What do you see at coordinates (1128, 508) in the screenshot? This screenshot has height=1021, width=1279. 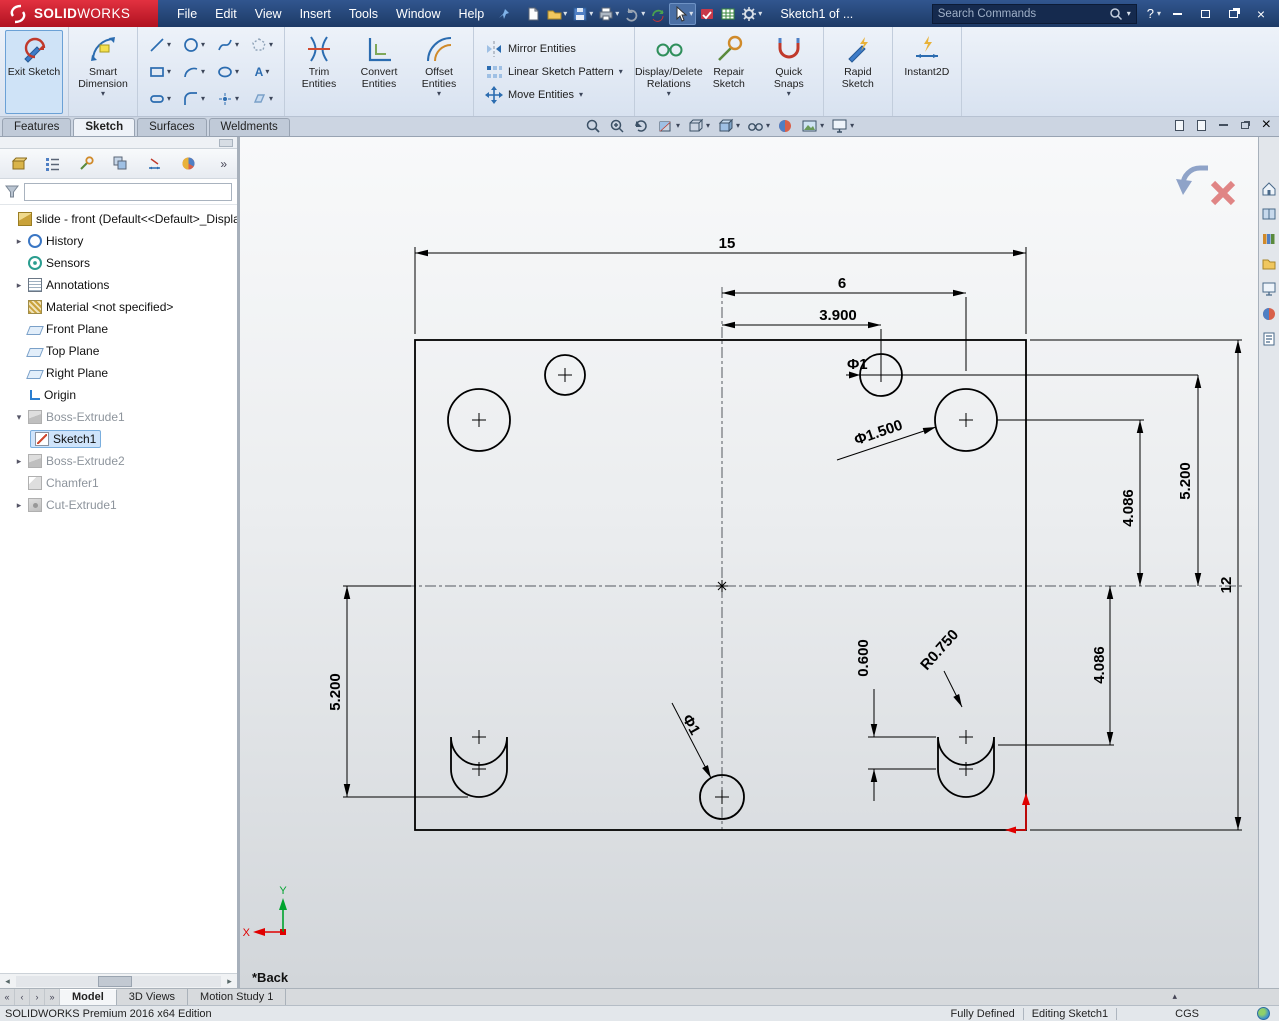 I see `dim-4086-right: 4.086` at bounding box center [1128, 508].